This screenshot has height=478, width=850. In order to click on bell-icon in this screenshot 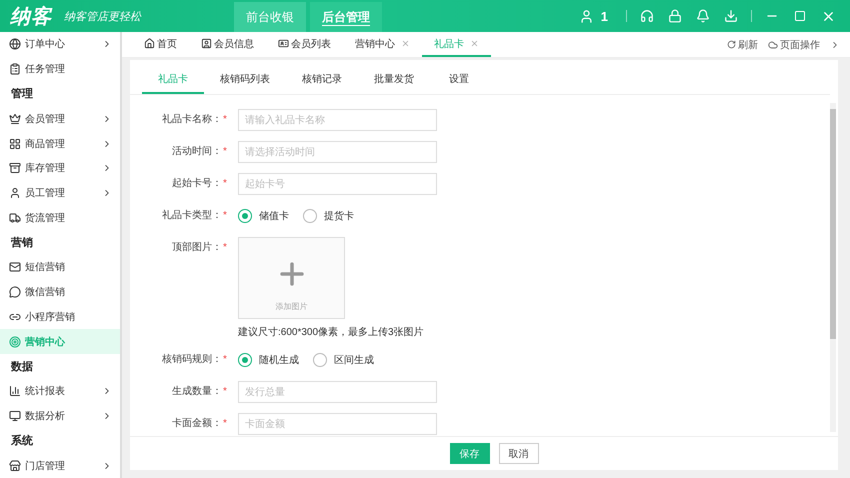, I will do `click(703, 16)`.